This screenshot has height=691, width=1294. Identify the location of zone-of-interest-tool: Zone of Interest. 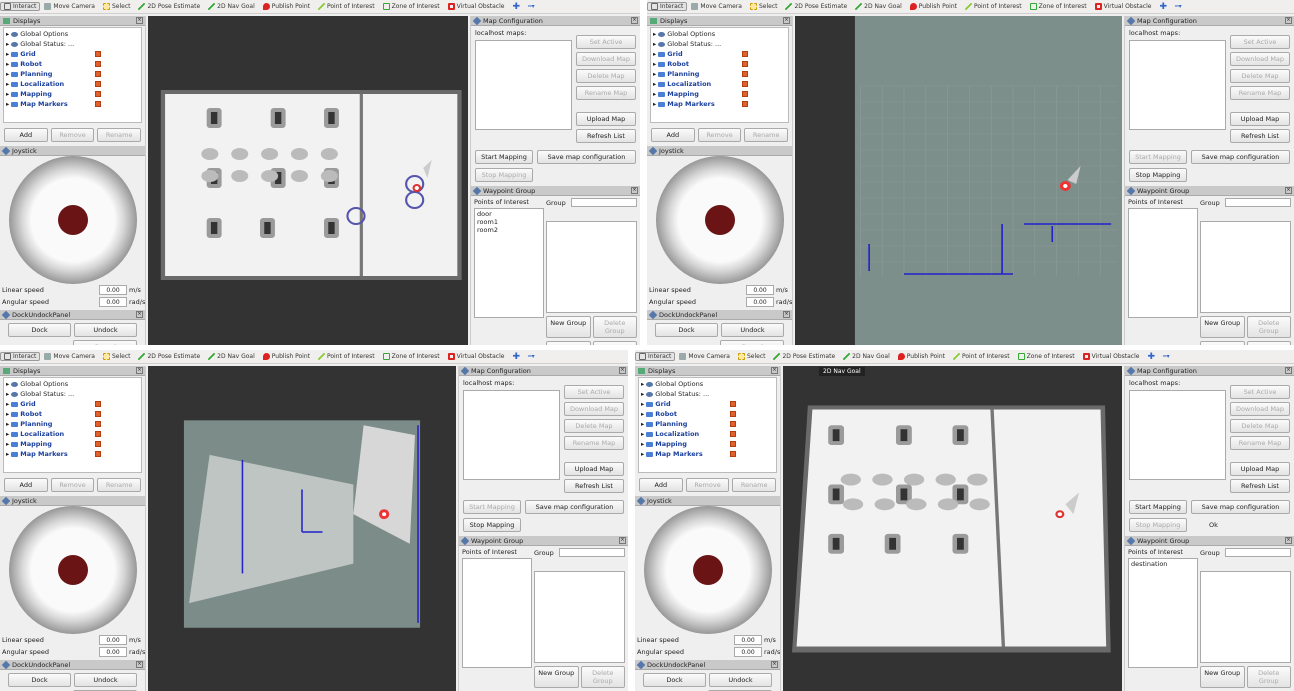
(1046, 356).